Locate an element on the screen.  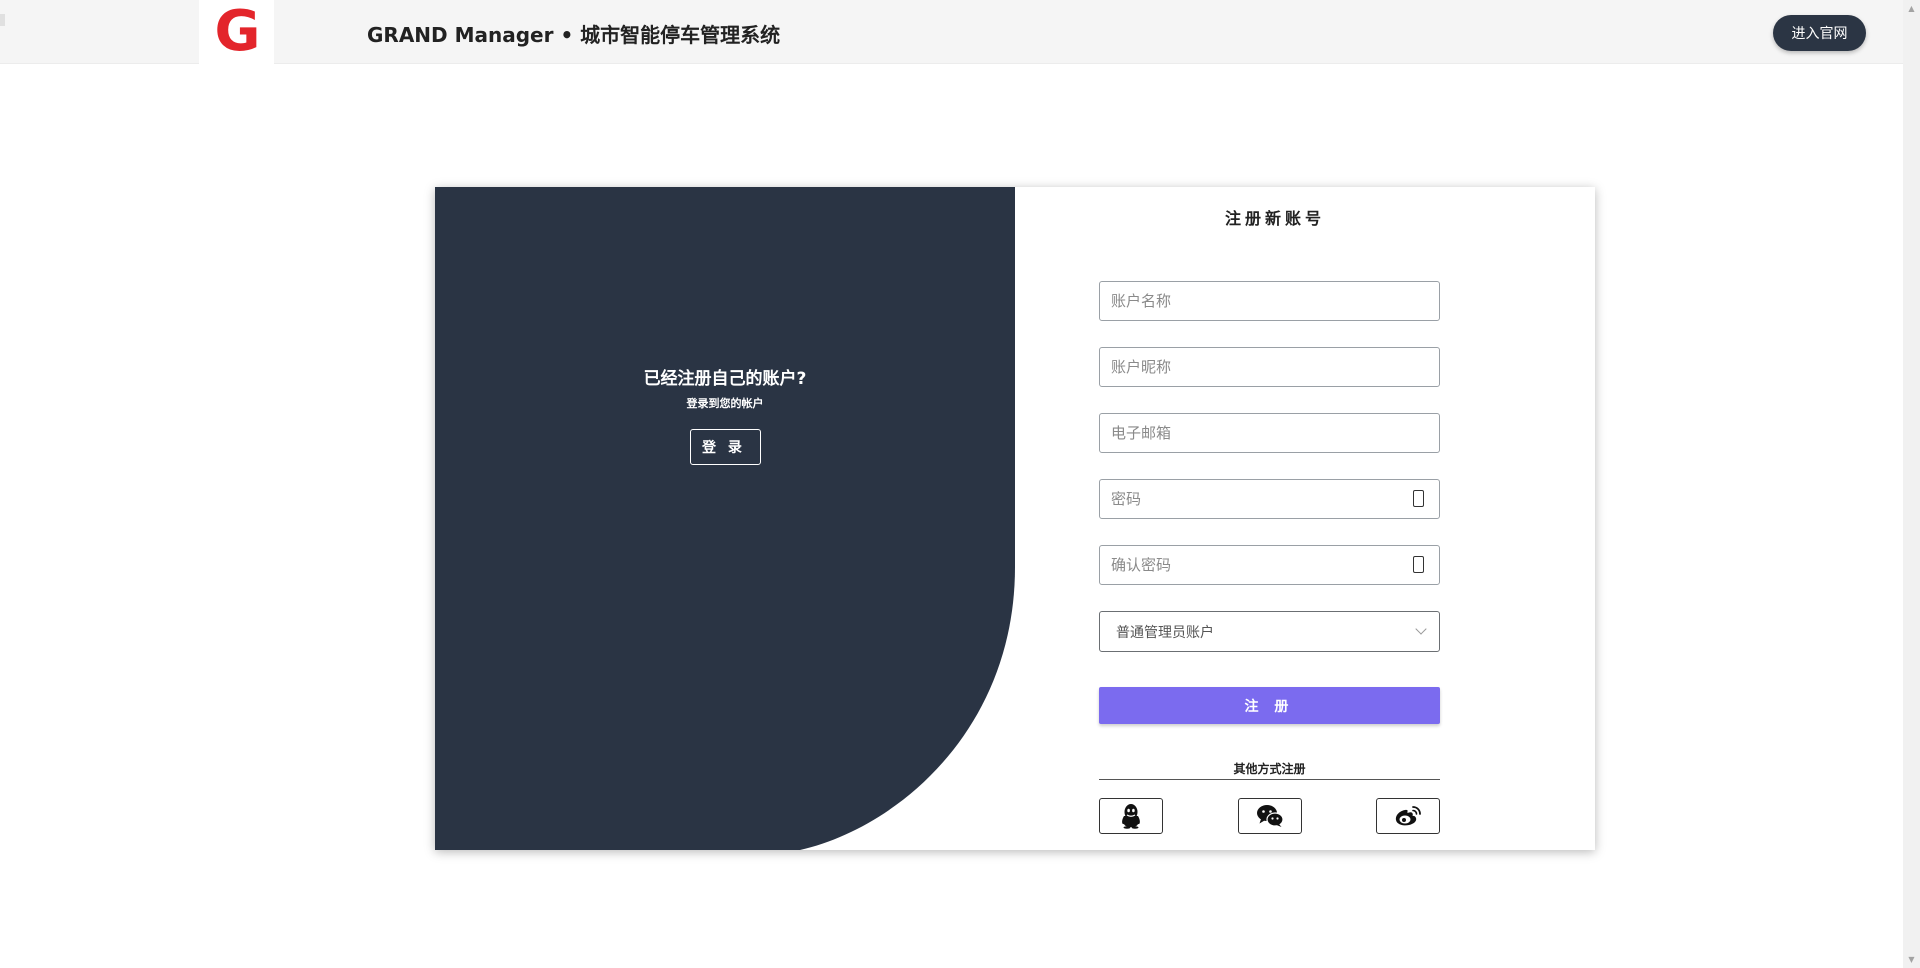
password-toggle-icon is located at coordinates (1418, 498).